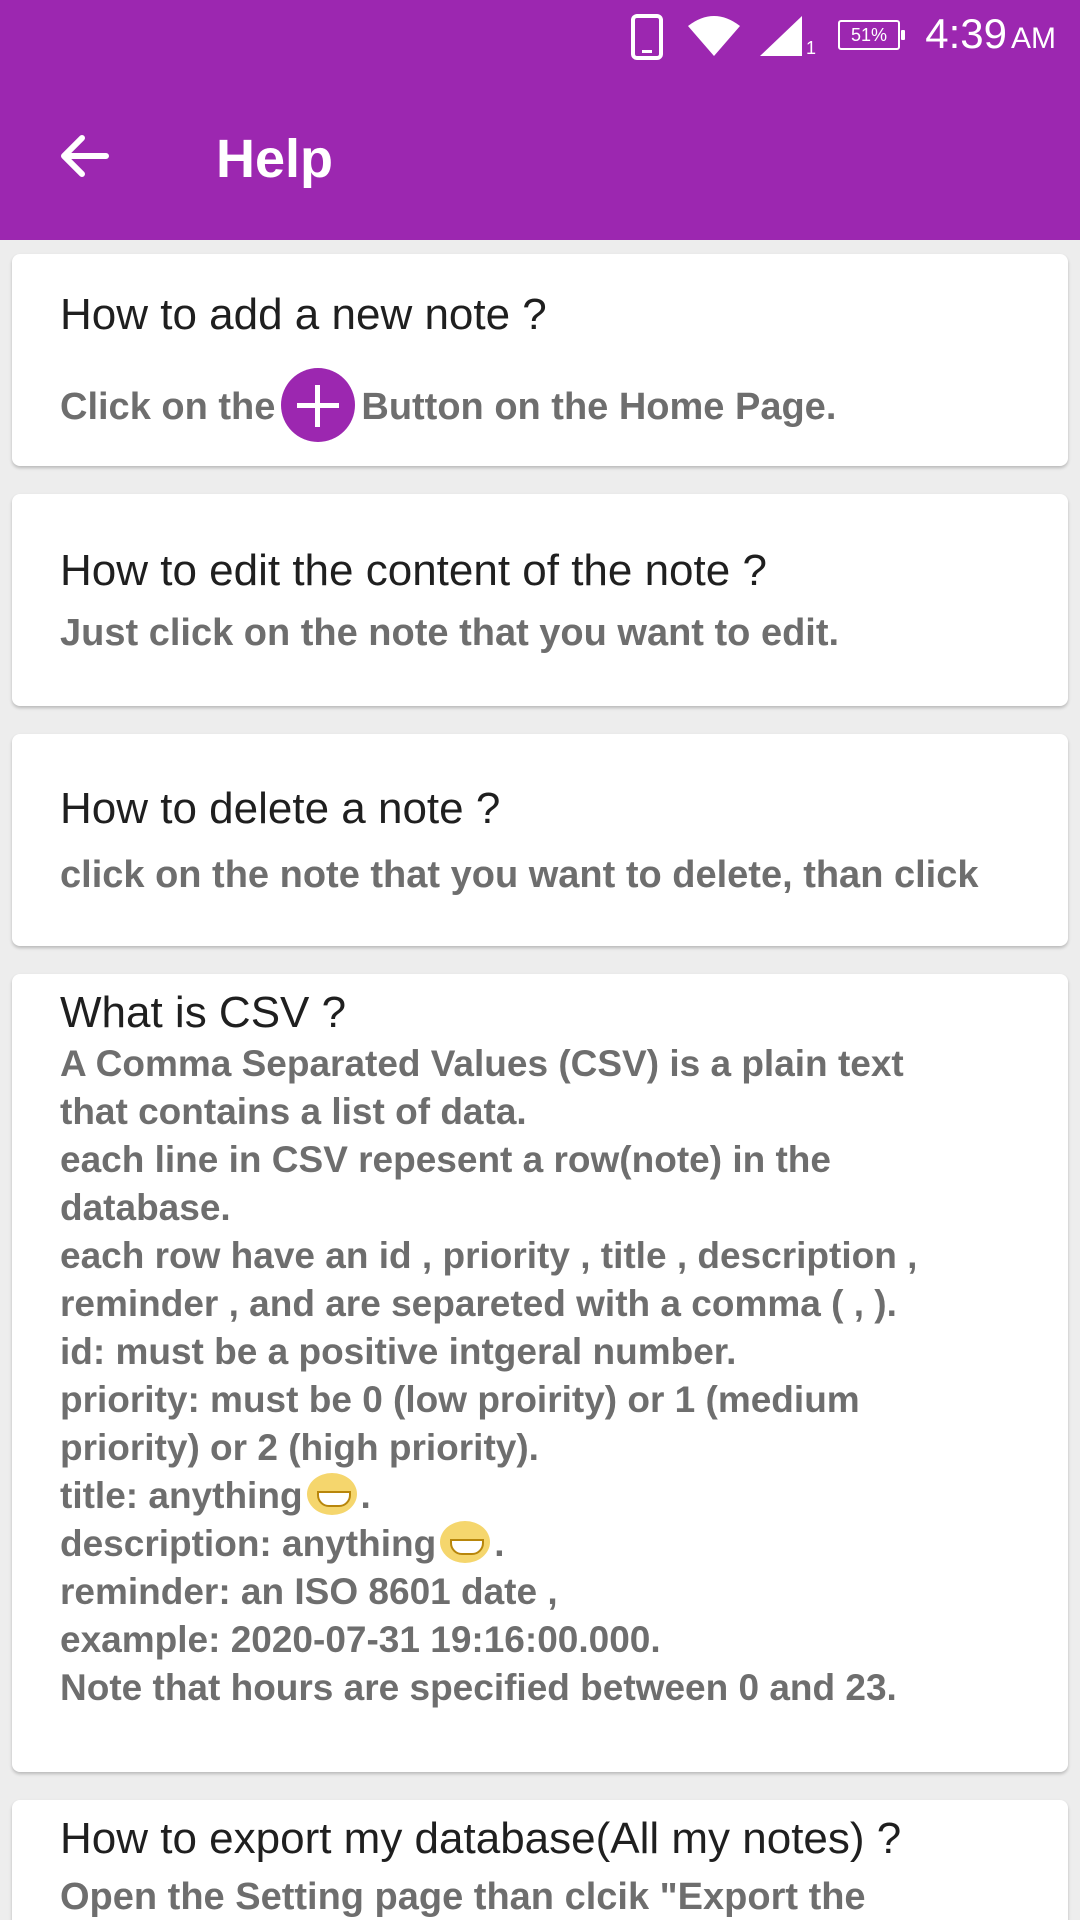 The image size is (1080, 1920). Describe the element at coordinates (145, 1207) in the screenshot. I see `csv-line: database.` at that location.